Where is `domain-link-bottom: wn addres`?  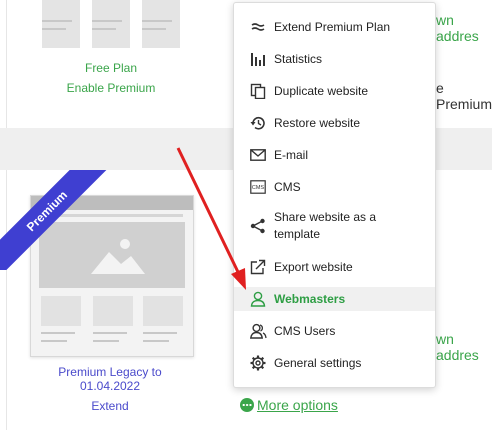 domain-link-bottom: wn addres is located at coordinates (464, 347).